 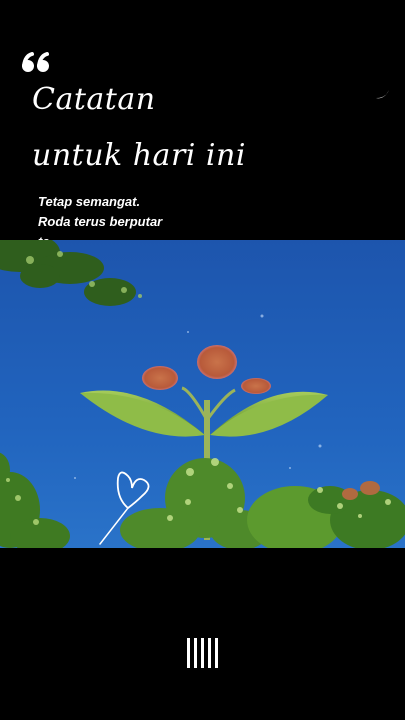 I want to click on title-line-2: untuk hari ini, so click(x=139, y=155).